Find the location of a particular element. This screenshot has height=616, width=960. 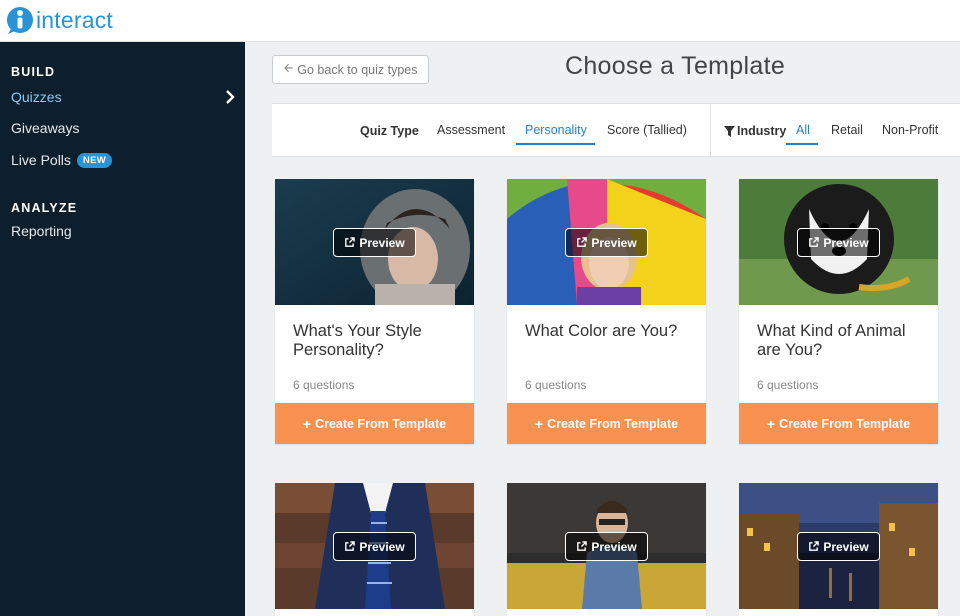

logo: interact is located at coordinates (59, 20).